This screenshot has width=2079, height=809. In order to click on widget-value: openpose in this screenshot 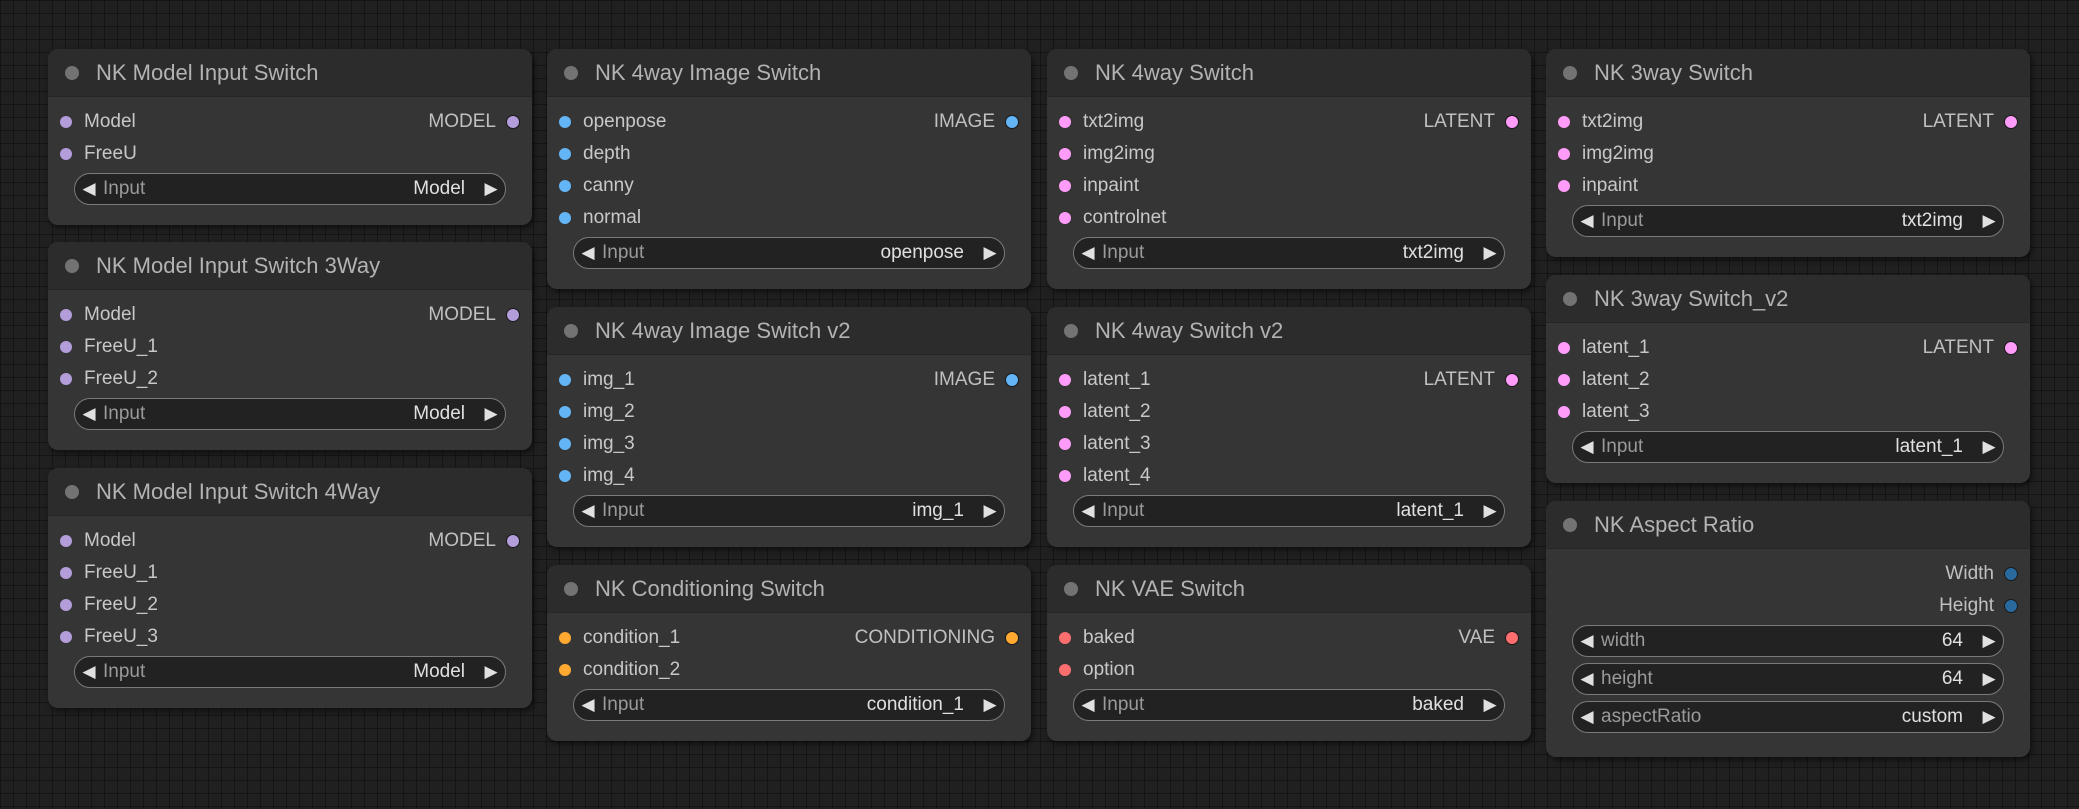, I will do `click(928, 253)`.